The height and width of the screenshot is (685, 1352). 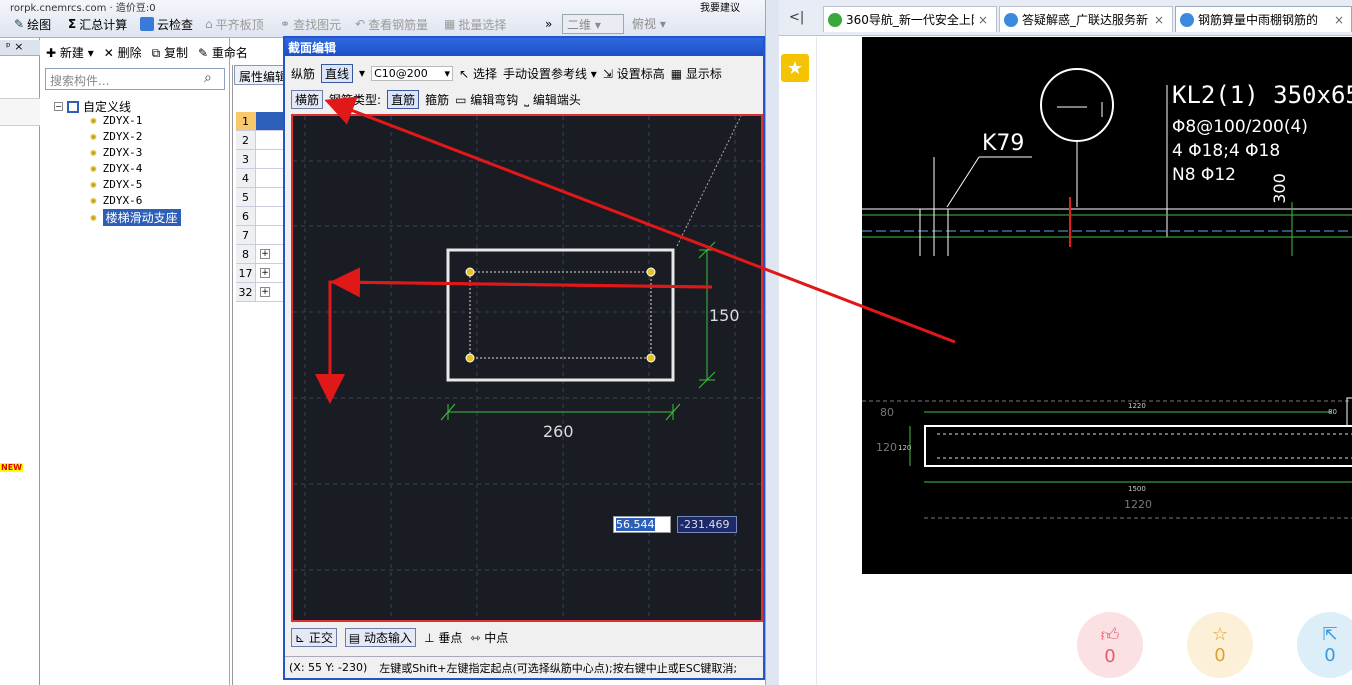 What do you see at coordinates (1137, 406) in the screenshot?
I see `dim-1220-top: 1220` at bounding box center [1137, 406].